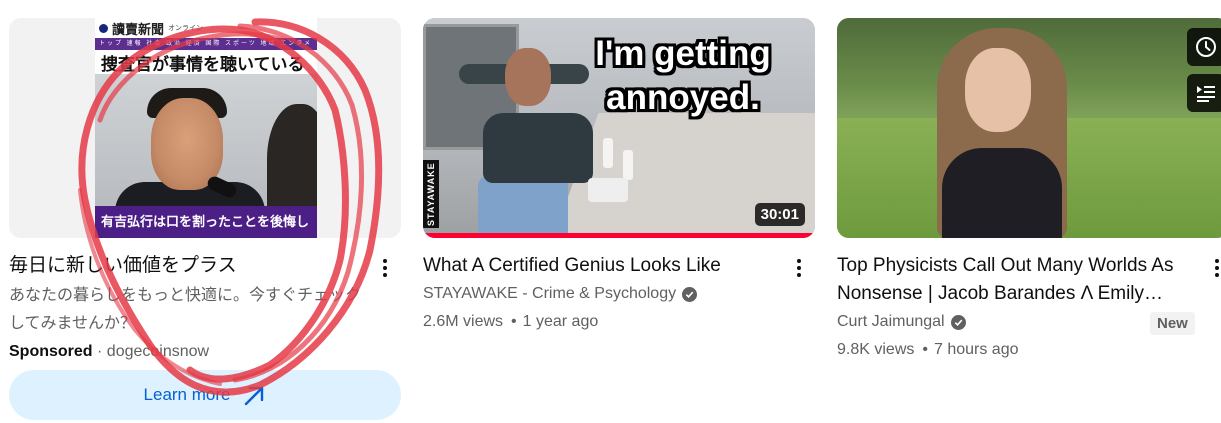 The width and height of the screenshot is (1221, 423). Describe the element at coordinates (463, 321) in the screenshot. I see `view-count: 2.6M views` at that location.